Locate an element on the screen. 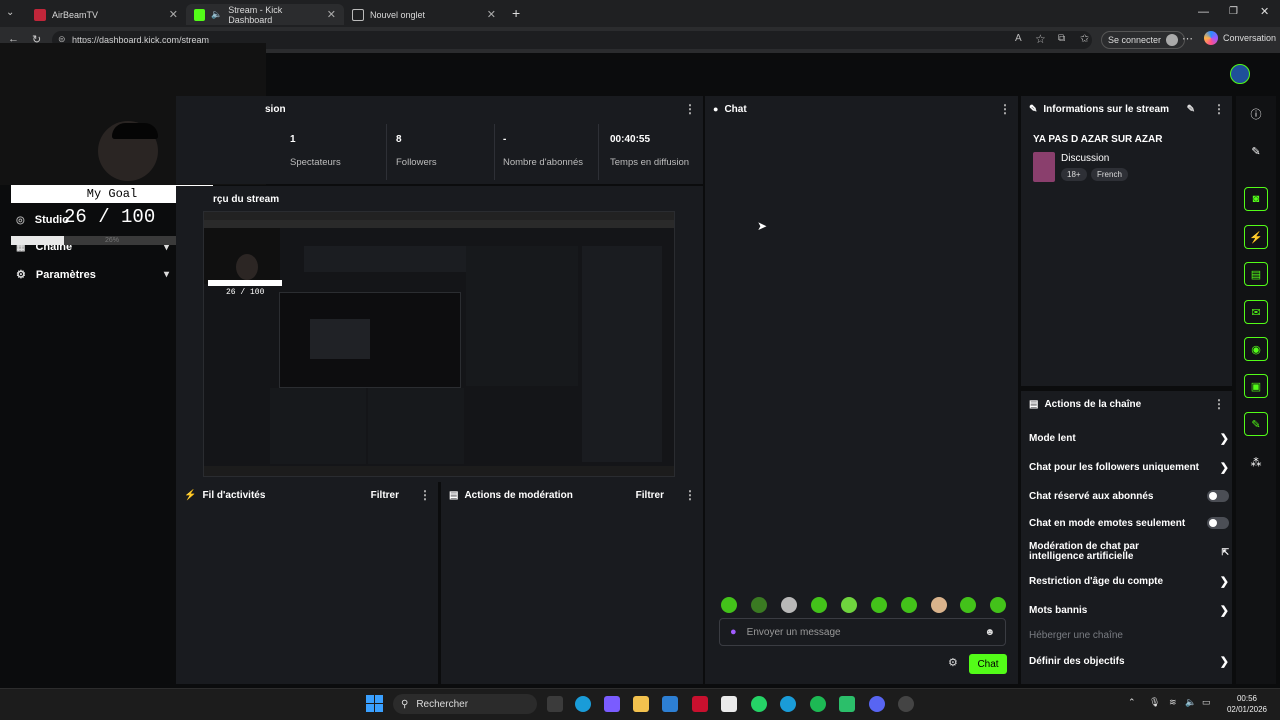 The image size is (1280, 720). tab-airbeamtv: AirBeamTV ✕ is located at coordinates (106, 14).